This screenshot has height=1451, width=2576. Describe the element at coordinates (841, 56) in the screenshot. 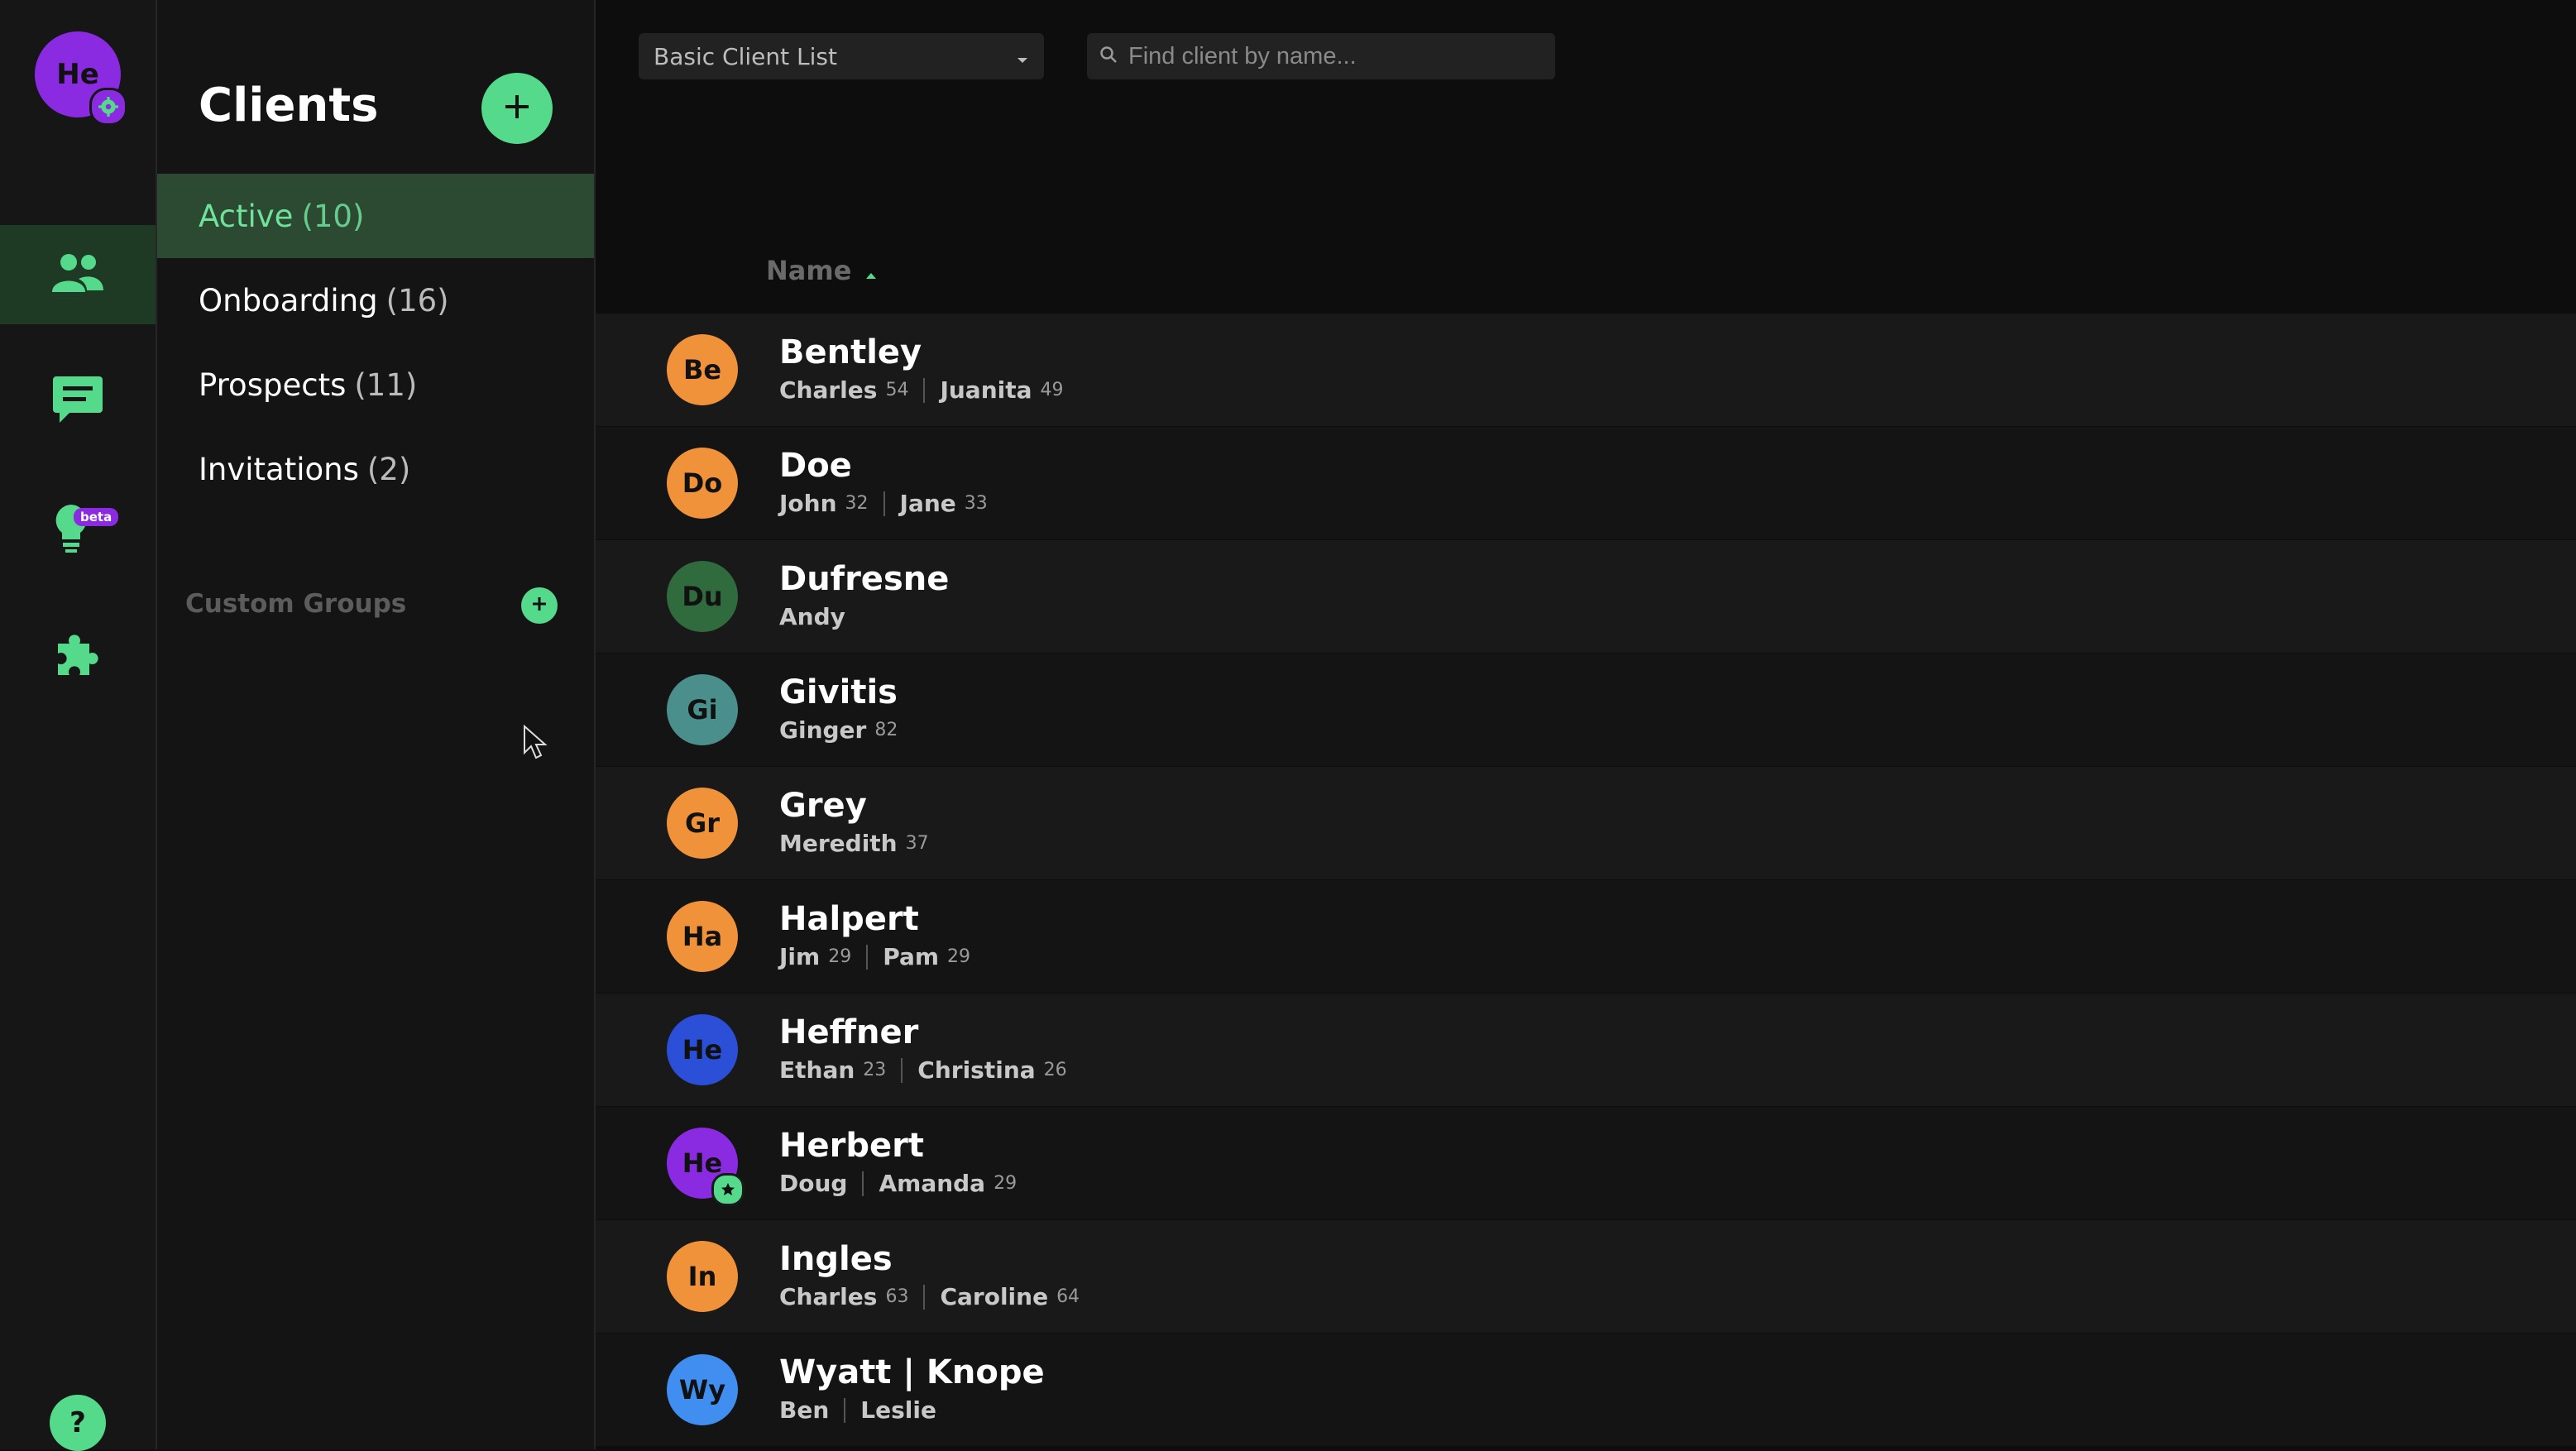

I see `view-select: Basic Client List` at that location.